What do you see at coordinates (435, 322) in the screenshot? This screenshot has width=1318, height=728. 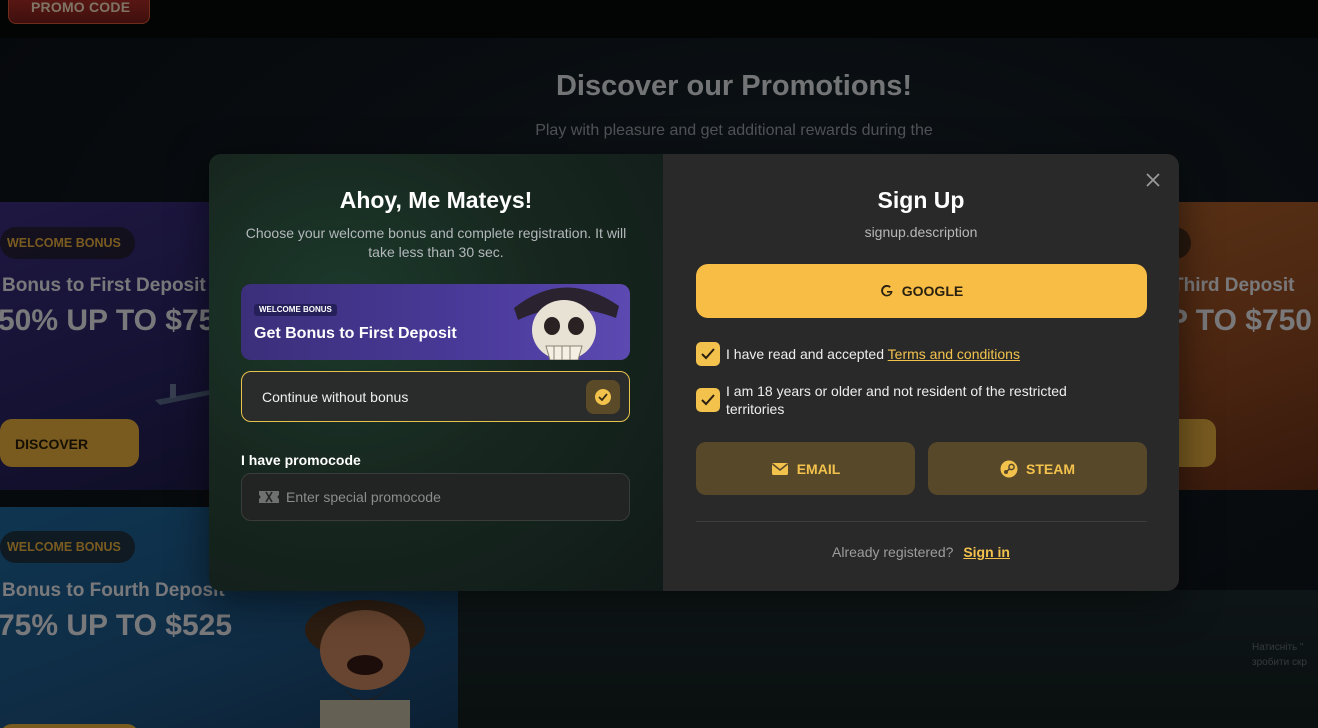 I see `bonus-option-first-deposit: WELCOME BONUS Get Bonus to First Deposit` at bounding box center [435, 322].